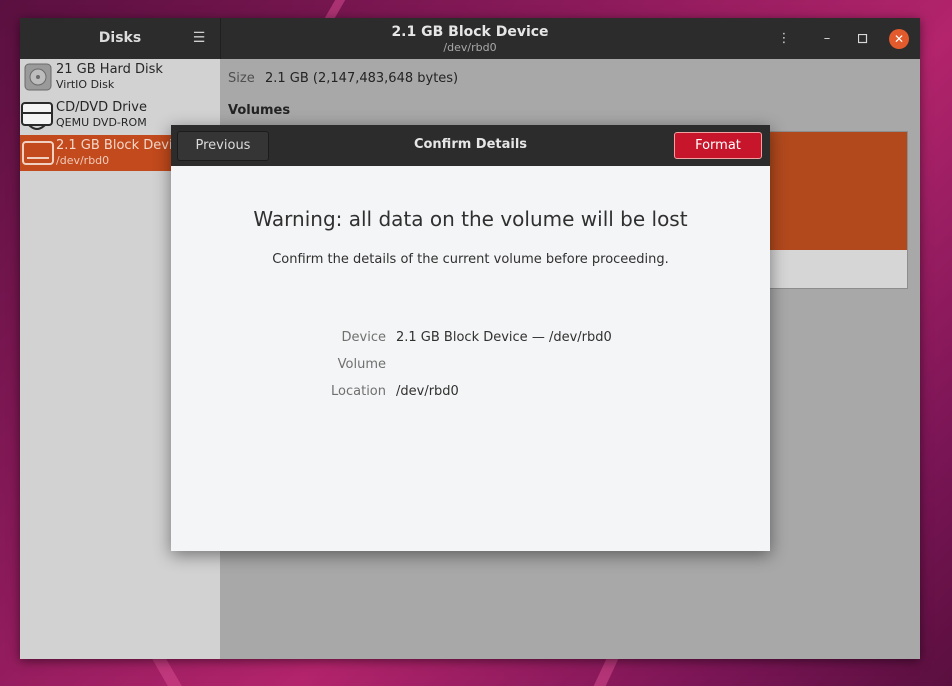  I want to click on sidebar-header: Disks ☰, so click(120, 38).